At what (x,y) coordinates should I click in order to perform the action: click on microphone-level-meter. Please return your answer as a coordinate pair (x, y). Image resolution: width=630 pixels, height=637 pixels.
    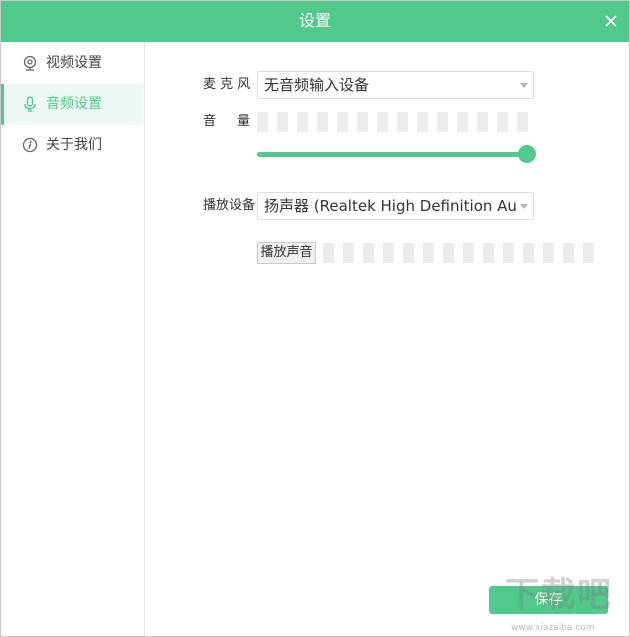
    Looking at the image, I should click on (392, 122).